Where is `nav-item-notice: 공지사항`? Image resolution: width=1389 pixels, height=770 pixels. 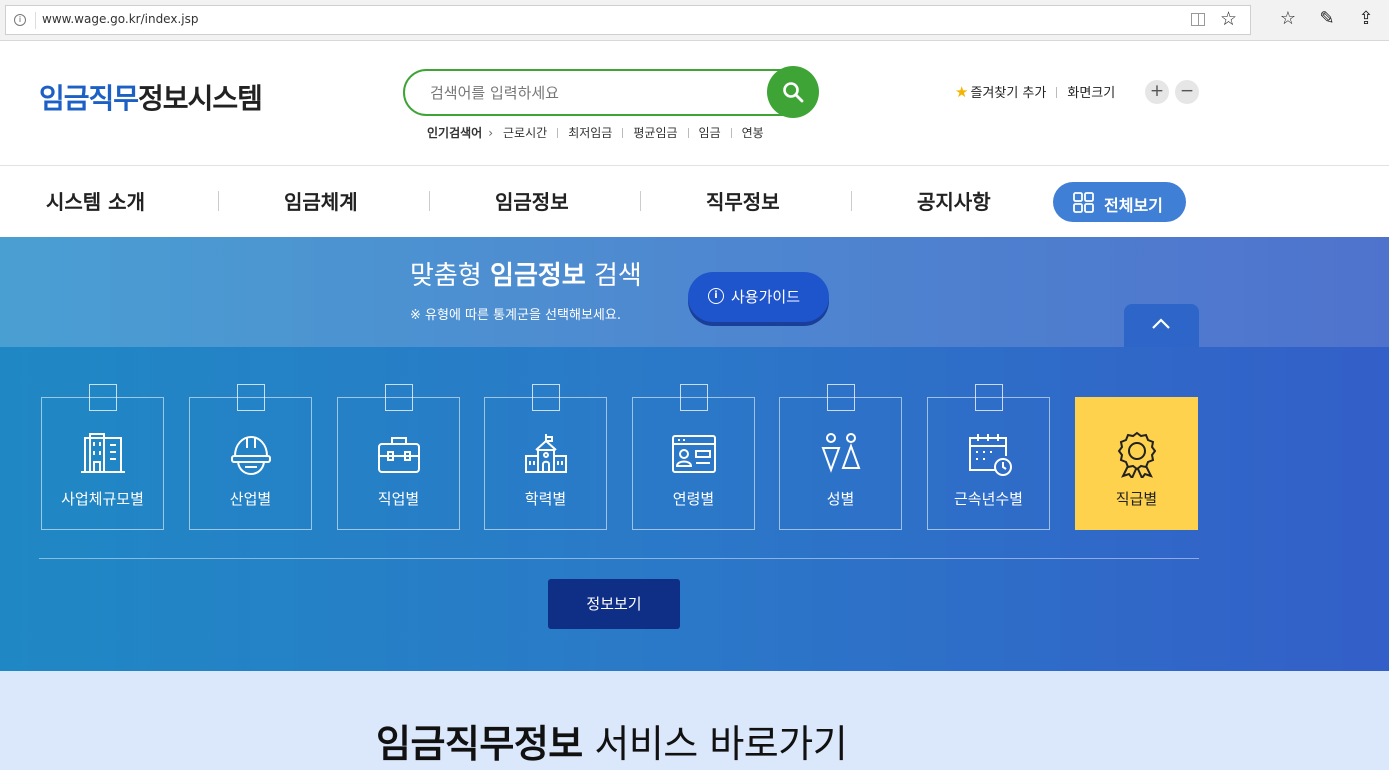
nav-item-notice: 공지사항 is located at coordinates (954, 200).